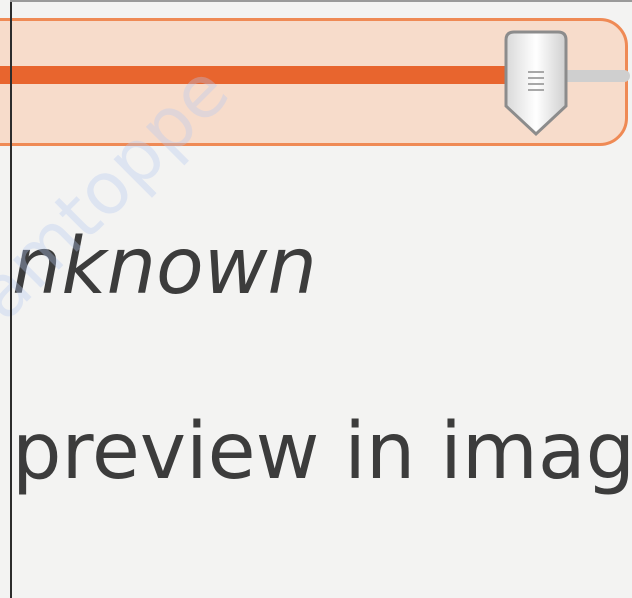  What do you see at coordinates (536, 84) in the screenshot?
I see `slider-thumb-handle` at bounding box center [536, 84].